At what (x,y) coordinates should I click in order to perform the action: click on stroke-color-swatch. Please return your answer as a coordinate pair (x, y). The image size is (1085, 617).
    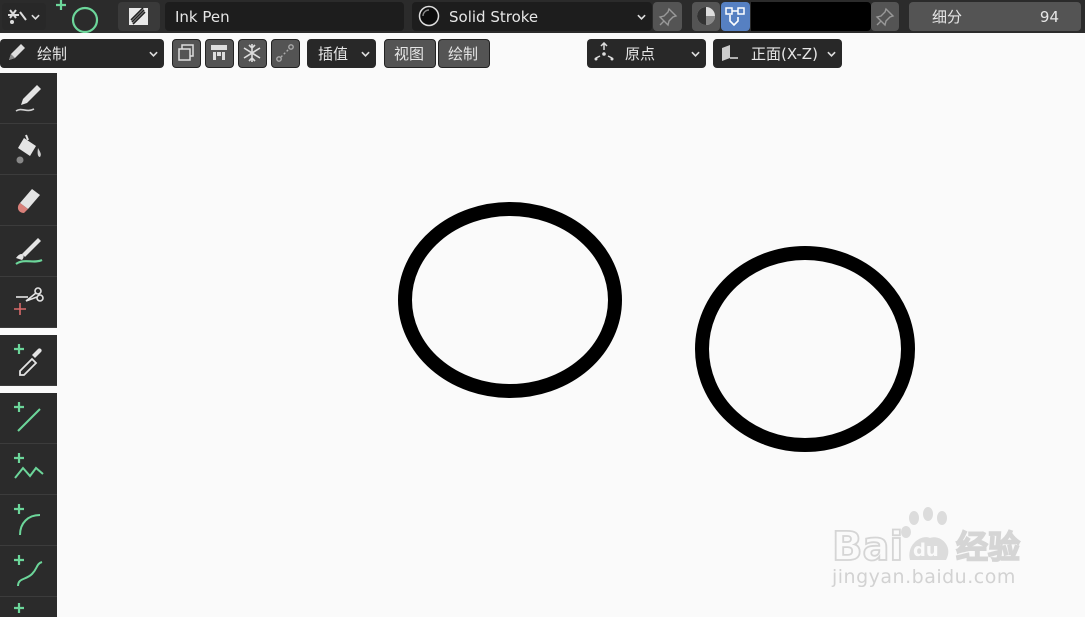
    Looking at the image, I should click on (811, 16).